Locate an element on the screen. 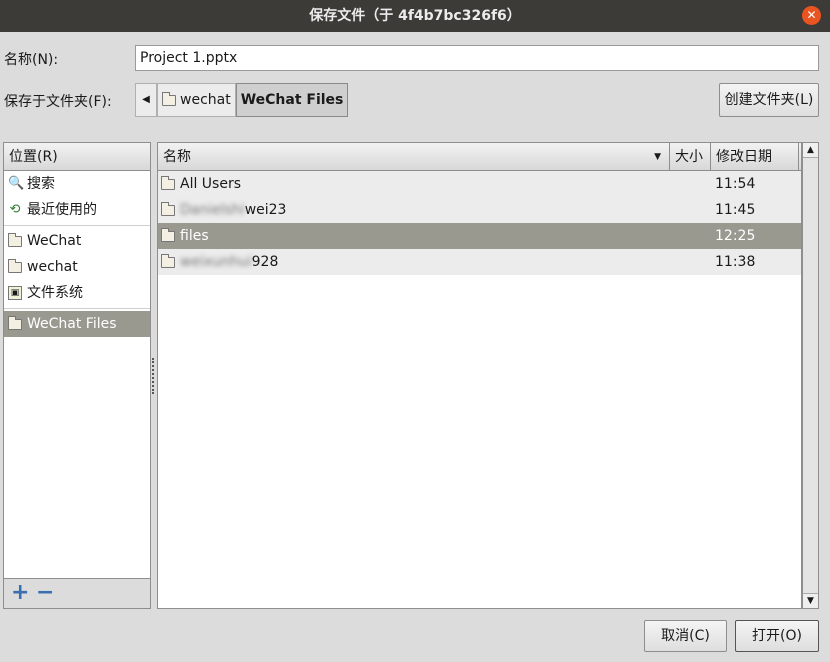  places-item-wechat-upper: WeChat is located at coordinates (77, 241).